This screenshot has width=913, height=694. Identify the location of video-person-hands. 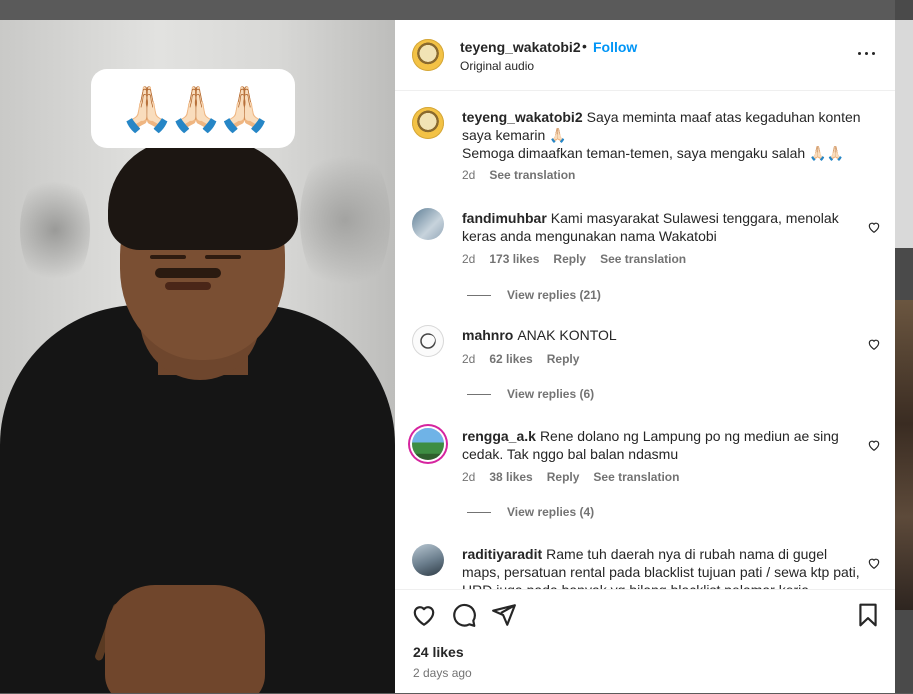
(185, 639).